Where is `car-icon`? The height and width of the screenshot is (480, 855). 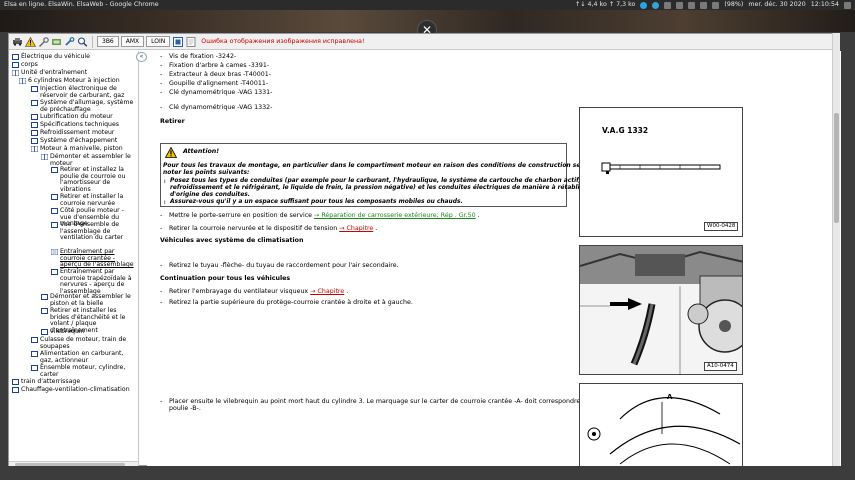 car-icon is located at coordinates (17, 41).